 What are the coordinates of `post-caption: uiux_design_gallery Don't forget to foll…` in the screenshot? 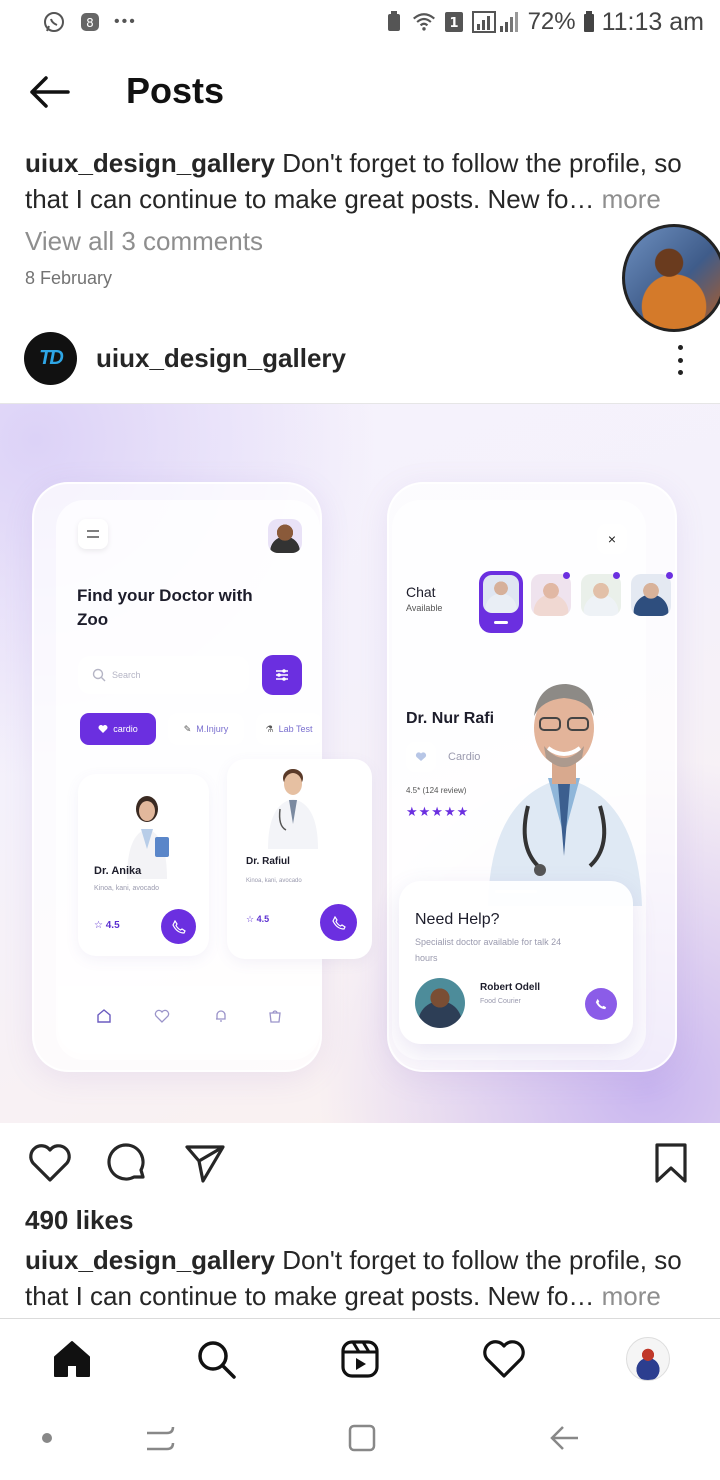 It's located at (360, 1278).